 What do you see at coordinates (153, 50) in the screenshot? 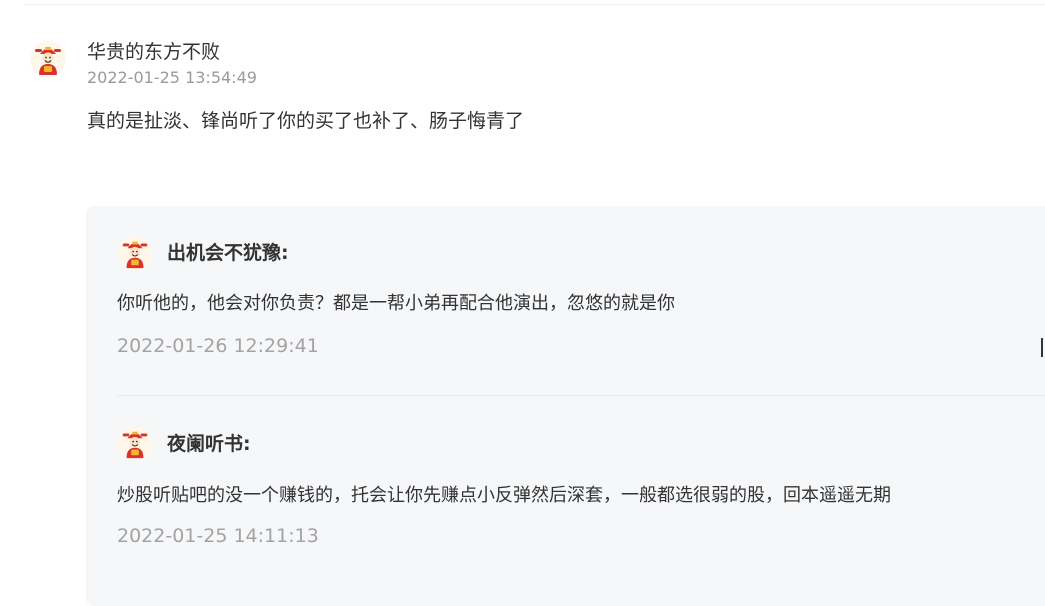
I see `comment-author: 华贵的东方不败` at bounding box center [153, 50].